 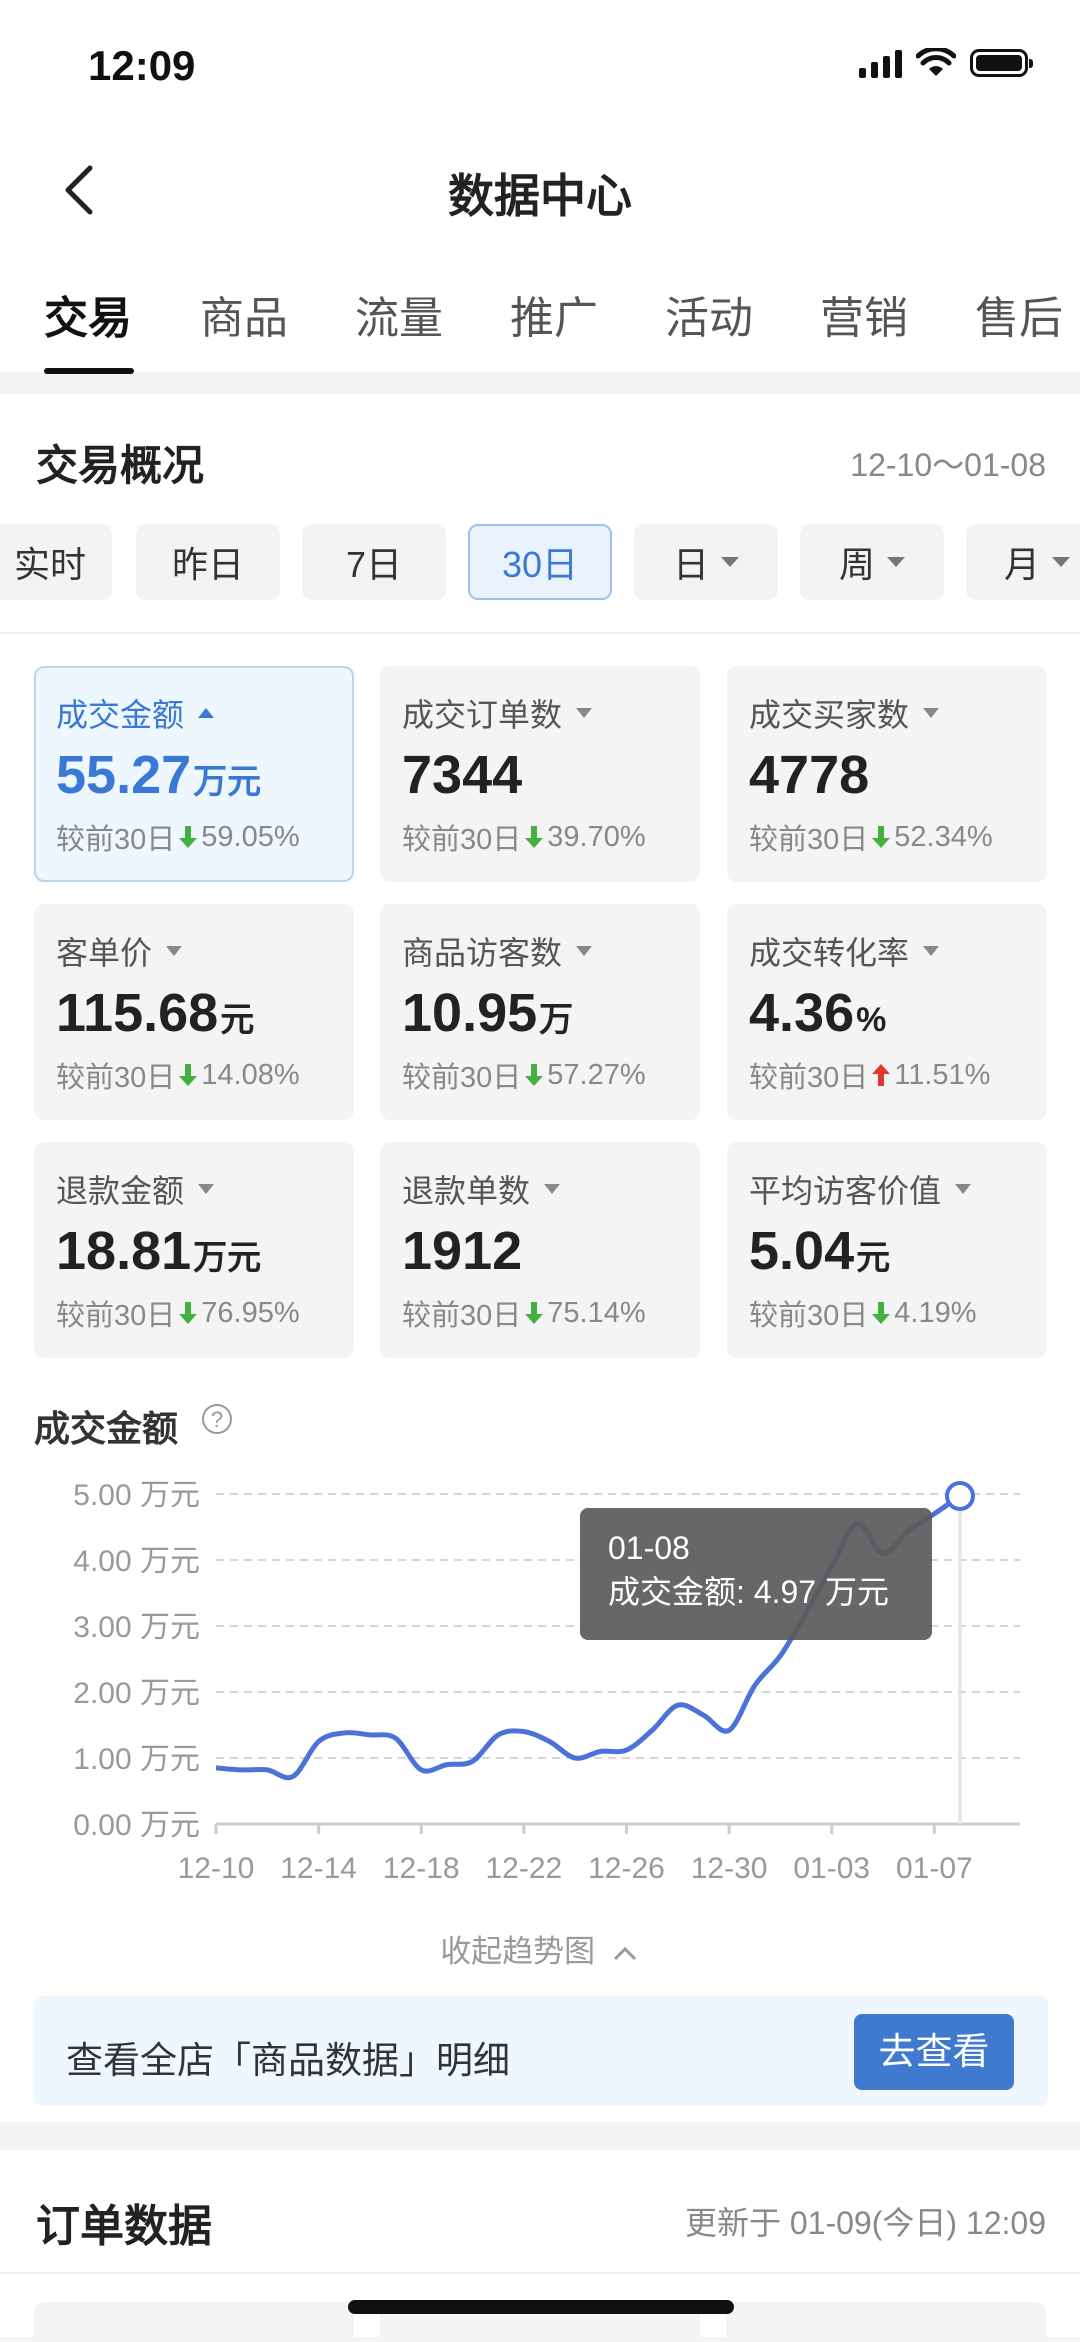 What do you see at coordinates (136, 1627) in the screenshot?
I see `y-tick-label: 3.00 万元` at bounding box center [136, 1627].